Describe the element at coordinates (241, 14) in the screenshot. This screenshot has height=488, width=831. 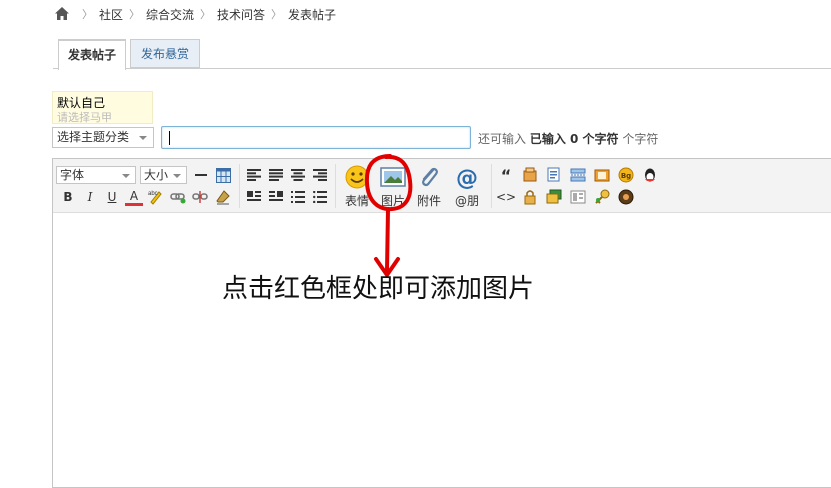
I see `breadcrumb-item-tech-qa: 技术问答` at that location.